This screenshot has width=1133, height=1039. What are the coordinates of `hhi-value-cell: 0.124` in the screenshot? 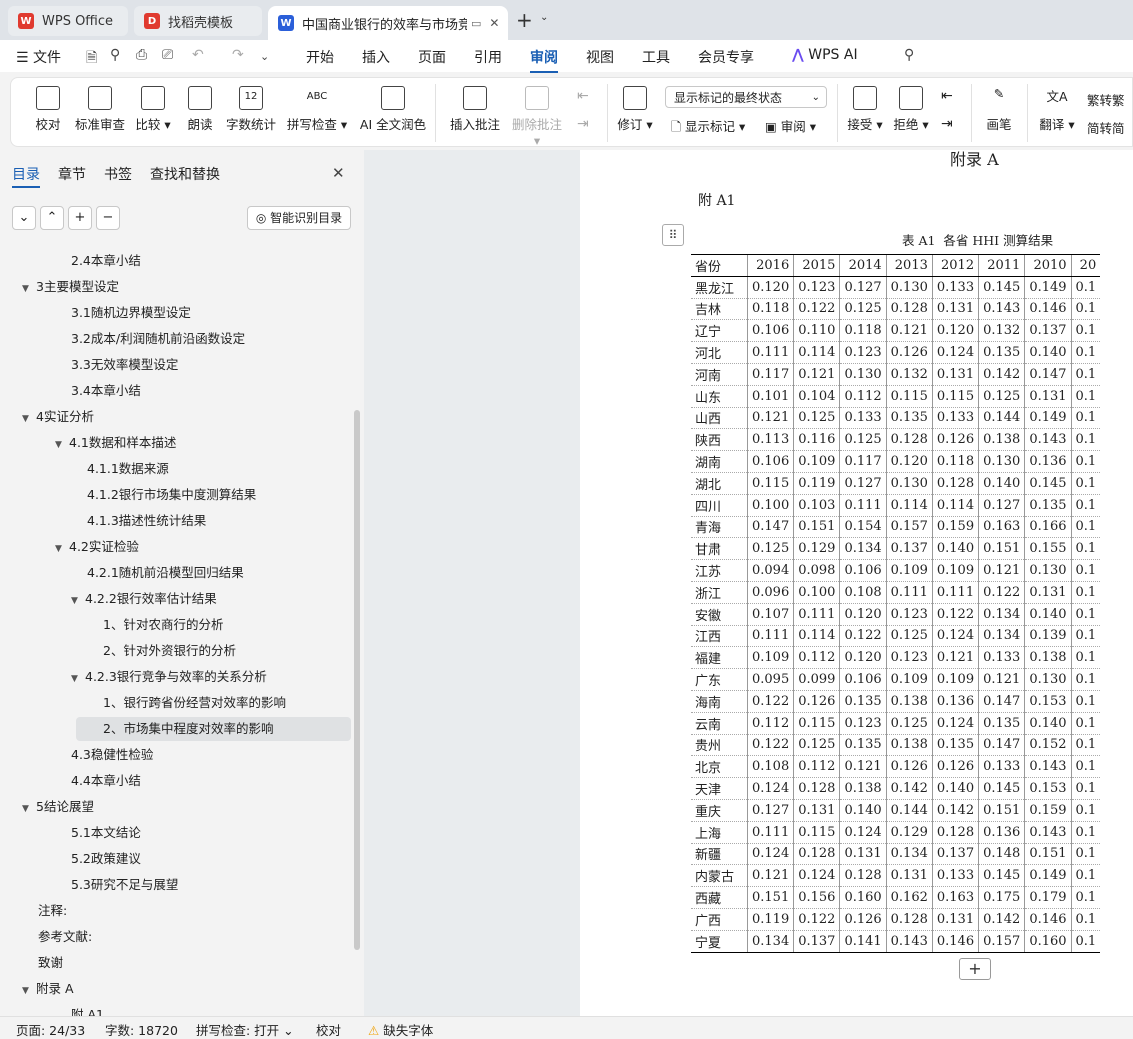 It's located at (955, 636).